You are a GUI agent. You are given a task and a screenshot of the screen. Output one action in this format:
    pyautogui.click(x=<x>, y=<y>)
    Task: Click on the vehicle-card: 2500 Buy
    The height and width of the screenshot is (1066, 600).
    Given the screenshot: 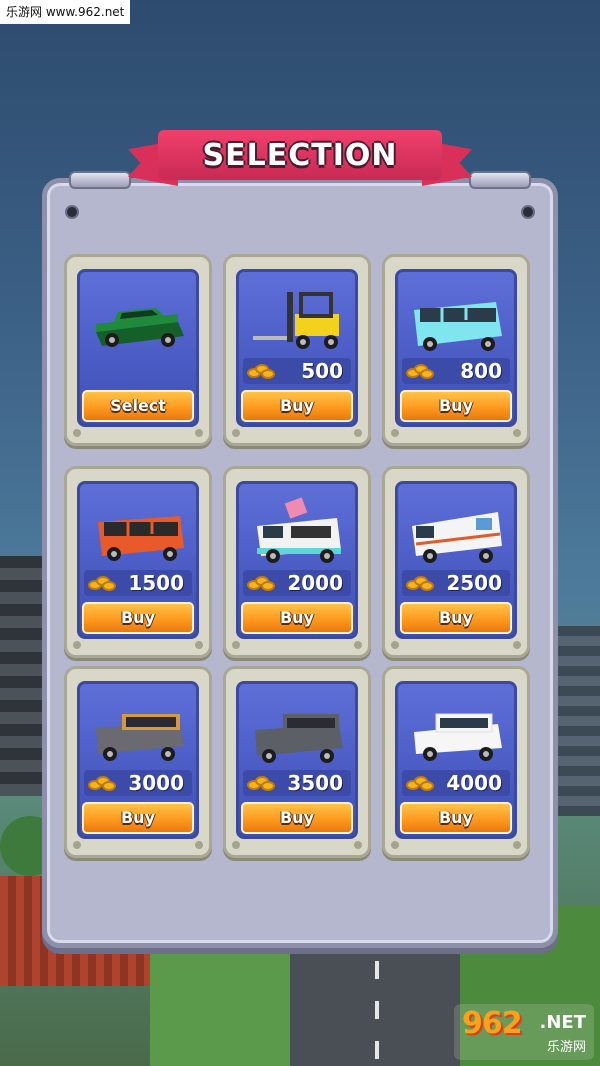 What is the action you would take?
    pyautogui.click(x=456, y=562)
    